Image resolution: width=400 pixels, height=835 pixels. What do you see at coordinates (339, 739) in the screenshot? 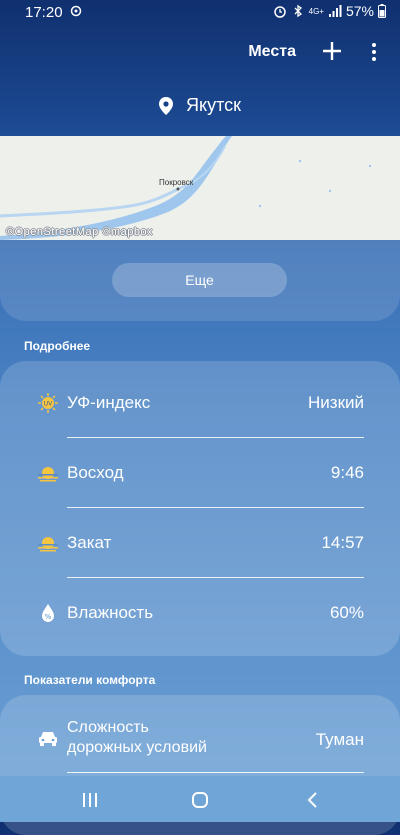
I see `road-conditions-value: Туман` at bounding box center [339, 739].